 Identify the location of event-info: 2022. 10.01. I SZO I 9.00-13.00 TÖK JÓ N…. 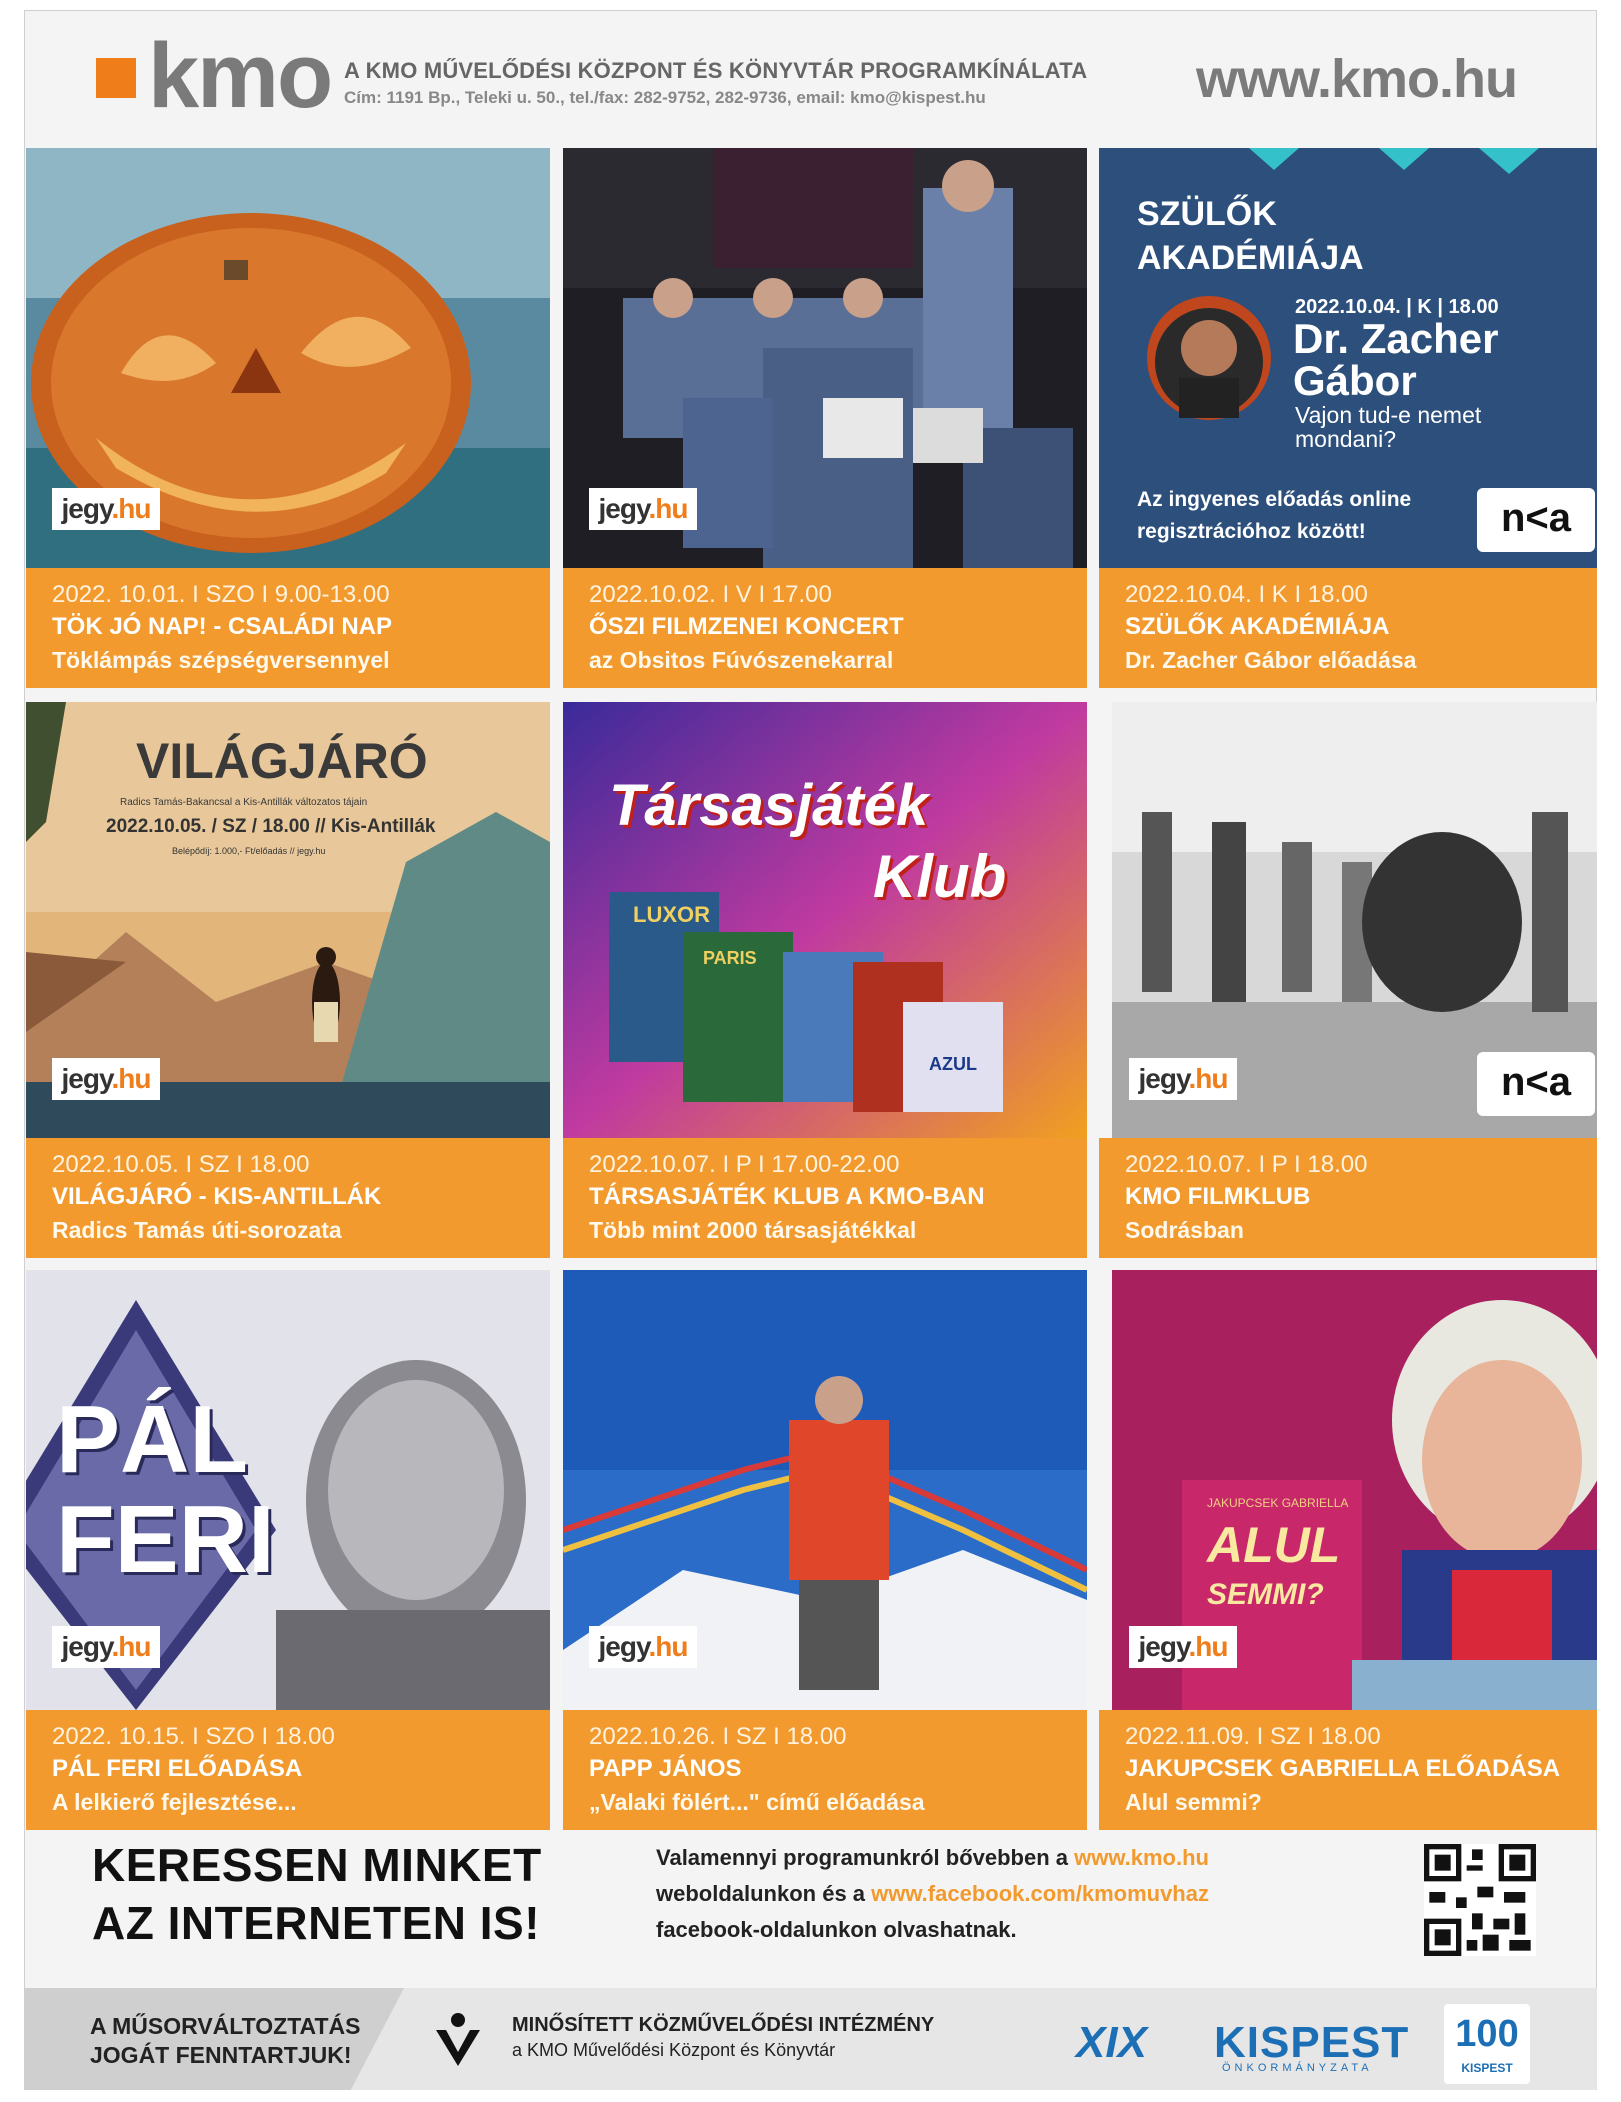
(288, 628).